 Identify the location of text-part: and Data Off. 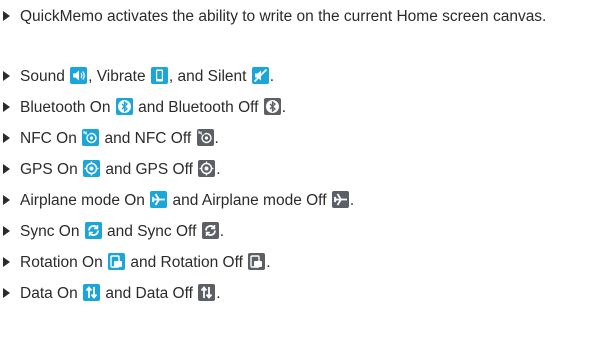
(149, 293).